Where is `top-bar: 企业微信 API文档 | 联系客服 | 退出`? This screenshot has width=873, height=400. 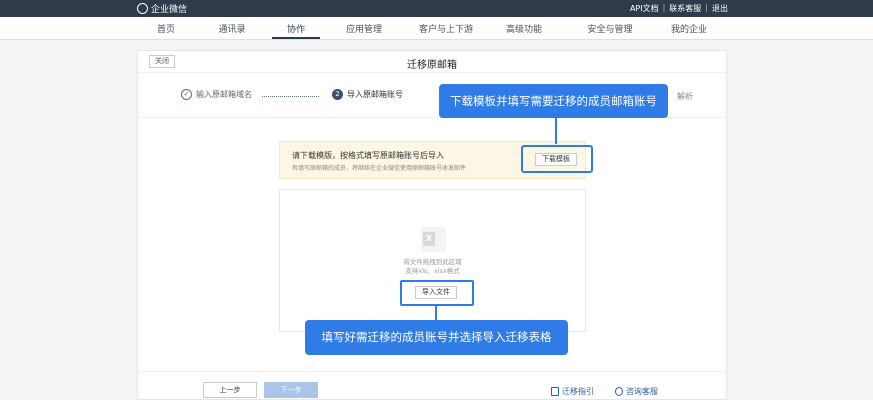
top-bar: 企业微信 API文档 | 联系客服 | 退出 is located at coordinates (436, 8).